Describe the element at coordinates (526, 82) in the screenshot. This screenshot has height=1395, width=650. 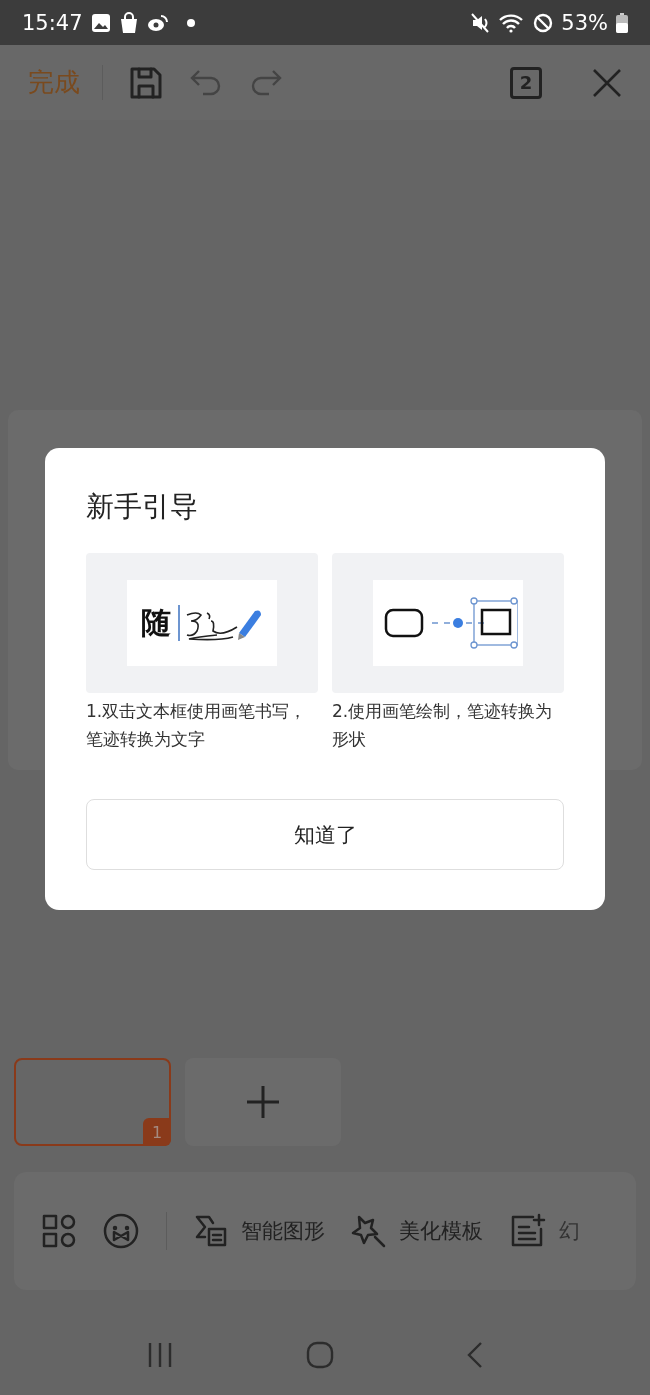
I see `page-count-button: 2` at that location.